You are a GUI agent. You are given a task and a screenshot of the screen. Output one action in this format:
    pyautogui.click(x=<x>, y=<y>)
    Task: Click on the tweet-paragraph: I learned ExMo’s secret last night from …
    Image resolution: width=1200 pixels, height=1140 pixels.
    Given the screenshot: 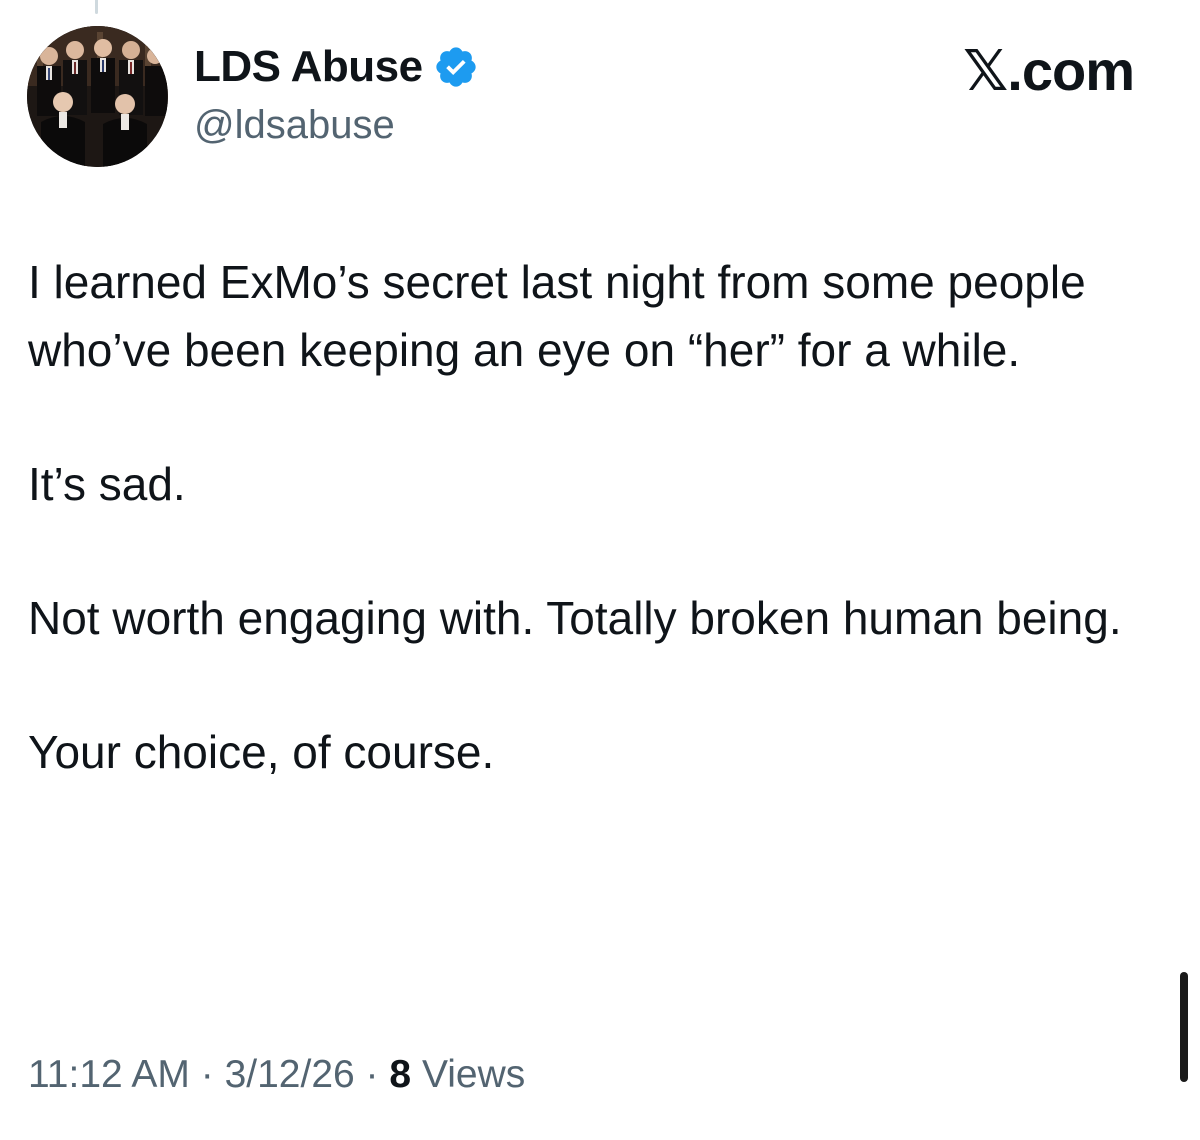 What is the action you would take?
    pyautogui.click(x=557, y=316)
    